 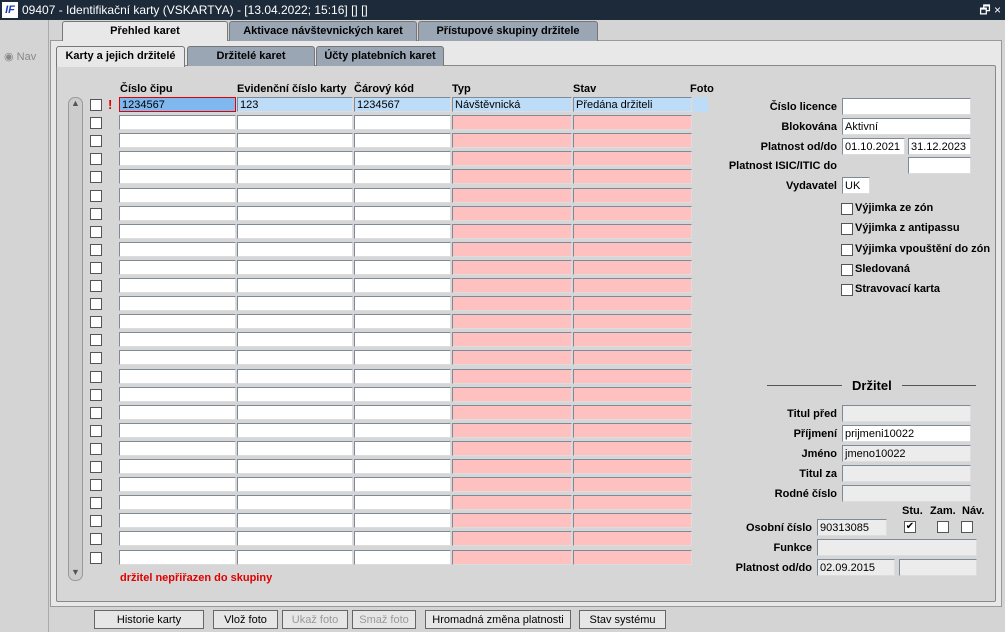 What do you see at coordinates (943, 527) in the screenshot?
I see `zam-checkbox` at bounding box center [943, 527].